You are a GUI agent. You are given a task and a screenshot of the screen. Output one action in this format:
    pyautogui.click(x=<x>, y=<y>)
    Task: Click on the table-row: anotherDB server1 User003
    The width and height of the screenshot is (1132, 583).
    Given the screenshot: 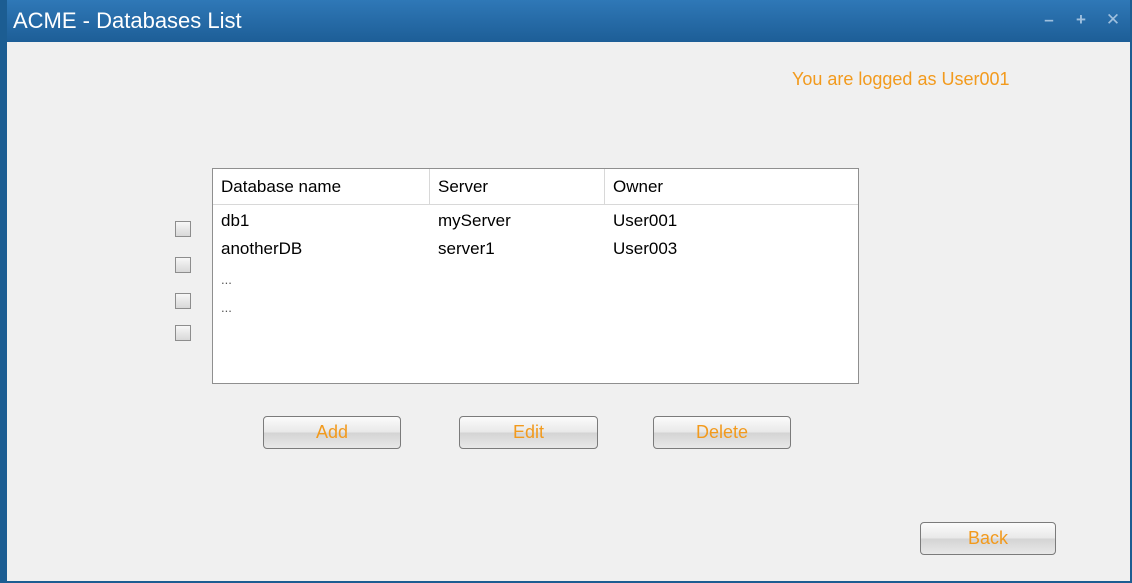 What is the action you would take?
    pyautogui.click(x=535, y=248)
    